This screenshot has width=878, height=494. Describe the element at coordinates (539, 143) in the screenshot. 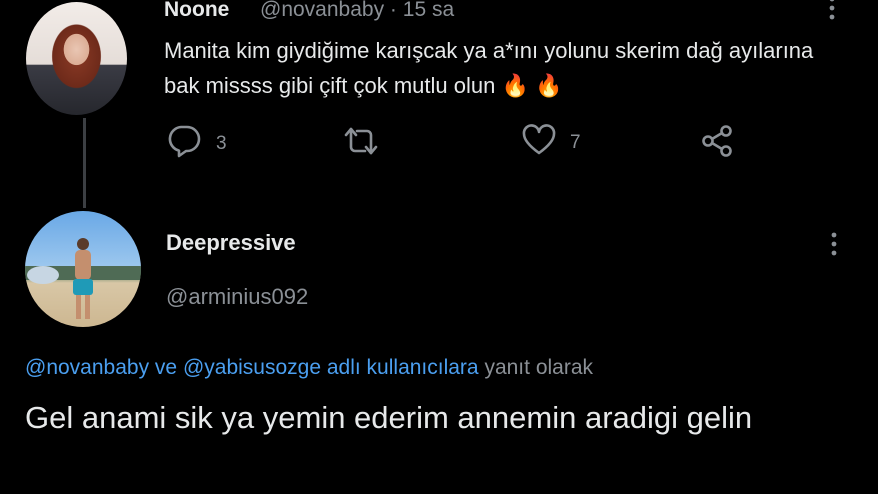

I see `heart-icon` at that location.